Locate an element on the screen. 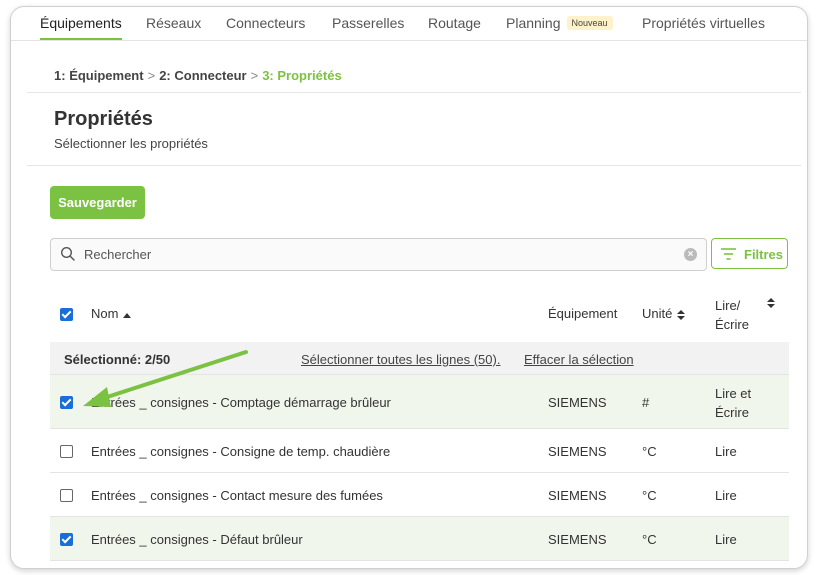  save-button: Sauvegarder is located at coordinates (97, 202).